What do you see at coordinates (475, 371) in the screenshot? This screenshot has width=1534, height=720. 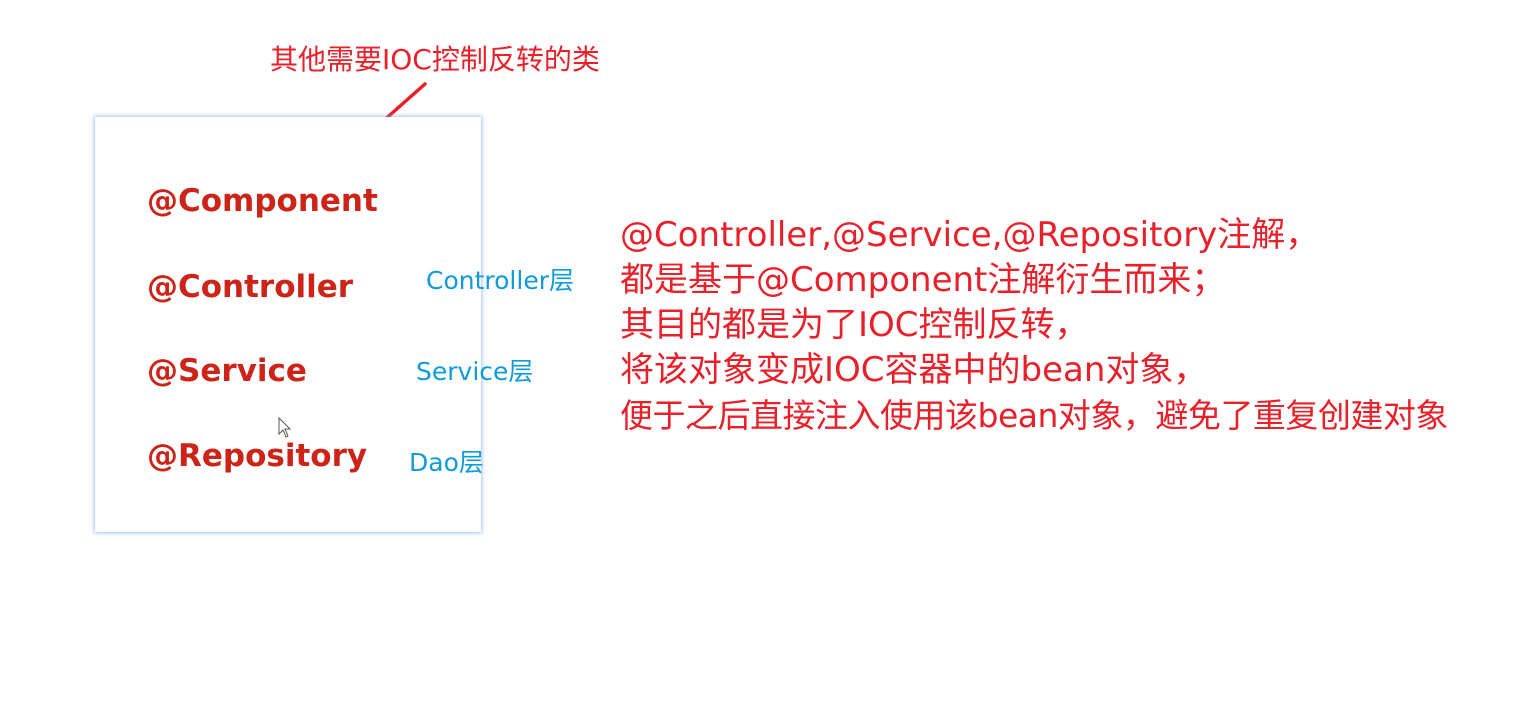 I see `service-layer-label: Service层` at bounding box center [475, 371].